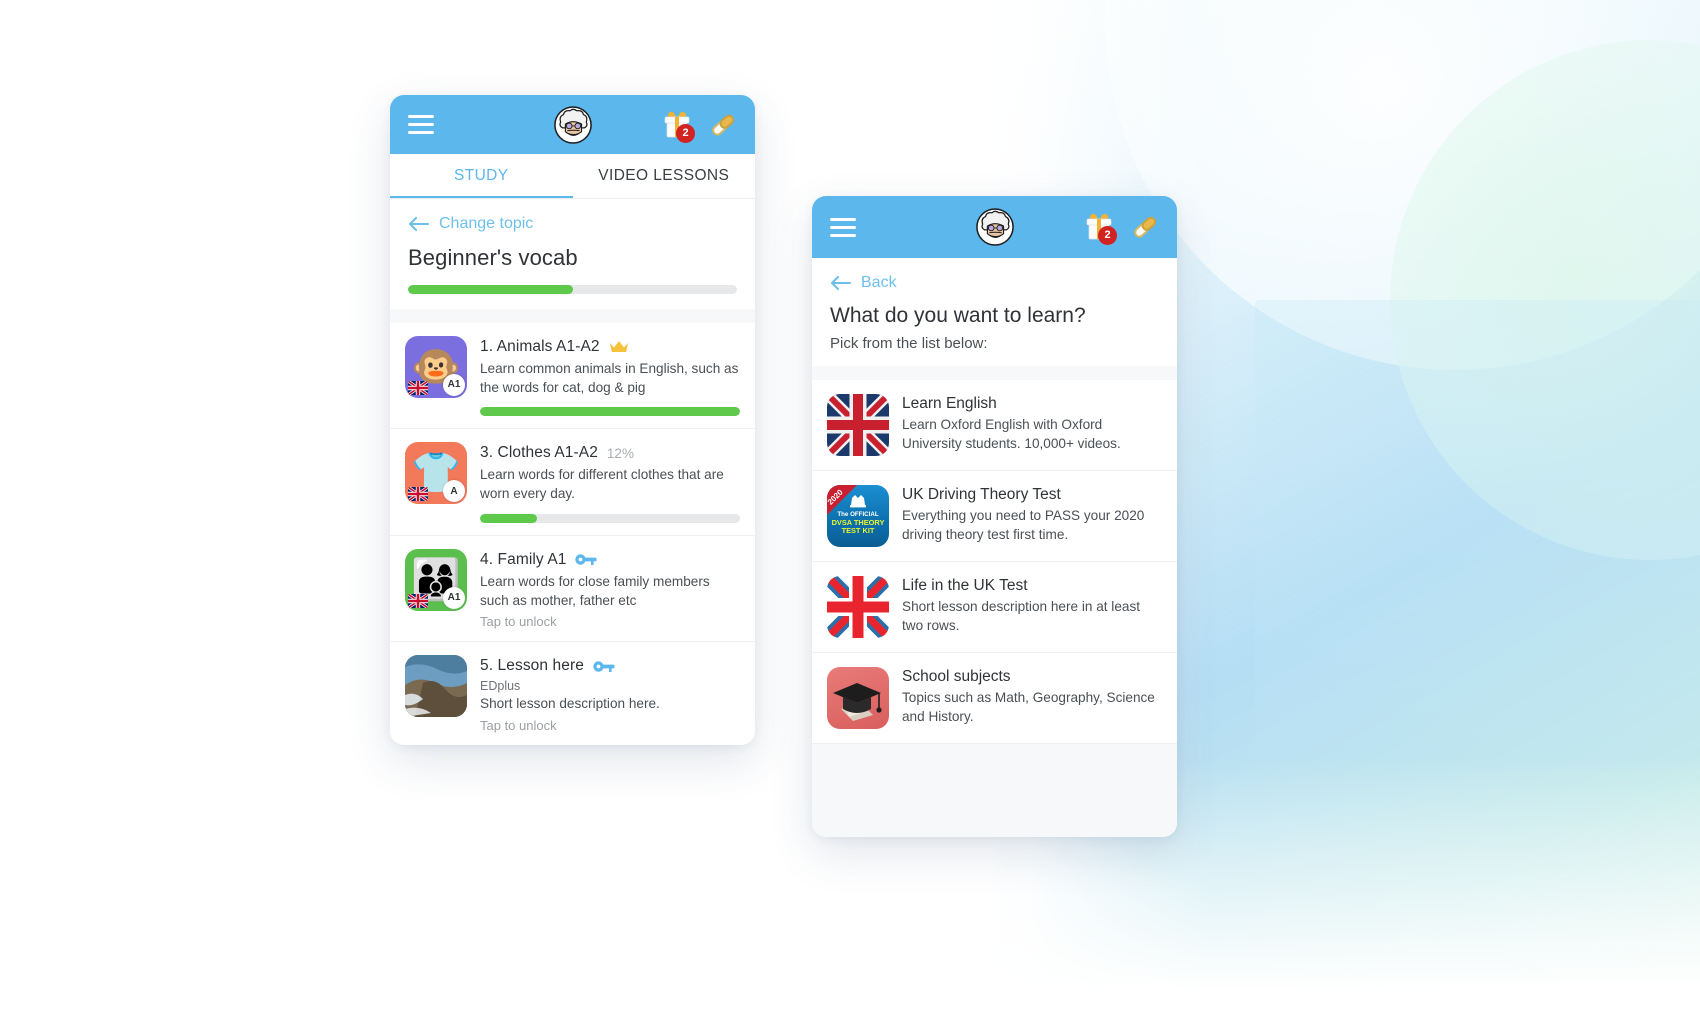 The width and height of the screenshot is (1700, 1017). I want to click on background-soft-rectangle, so click(1477, 535).